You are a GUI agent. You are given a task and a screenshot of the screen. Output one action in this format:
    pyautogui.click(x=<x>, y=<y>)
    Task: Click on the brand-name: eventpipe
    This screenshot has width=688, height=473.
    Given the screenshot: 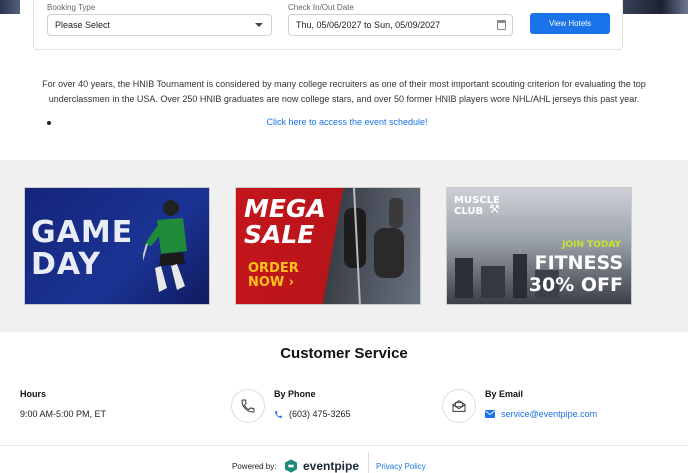 What is the action you would take?
    pyautogui.click(x=331, y=466)
    